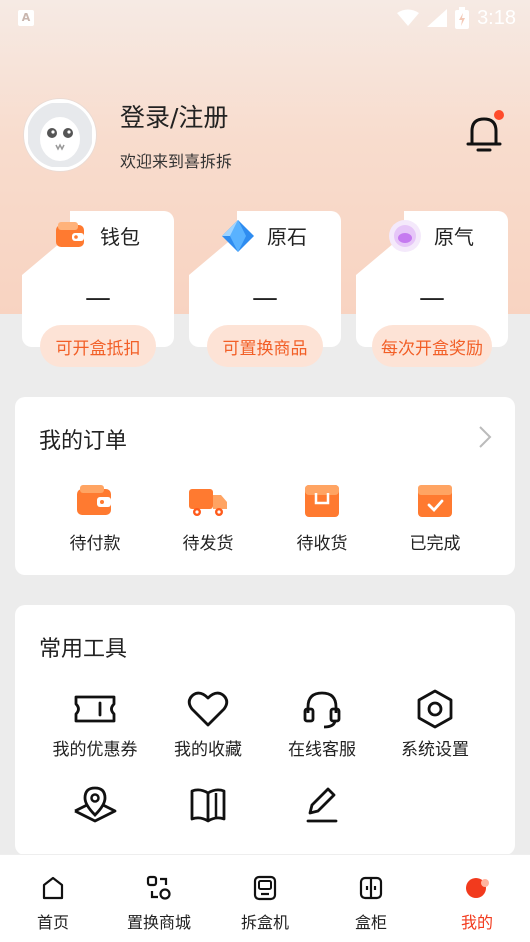 This screenshot has height=942, width=530. What do you see at coordinates (208, 518) in the screenshot?
I see `order-pending-shipment: 待发货` at bounding box center [208, 518].